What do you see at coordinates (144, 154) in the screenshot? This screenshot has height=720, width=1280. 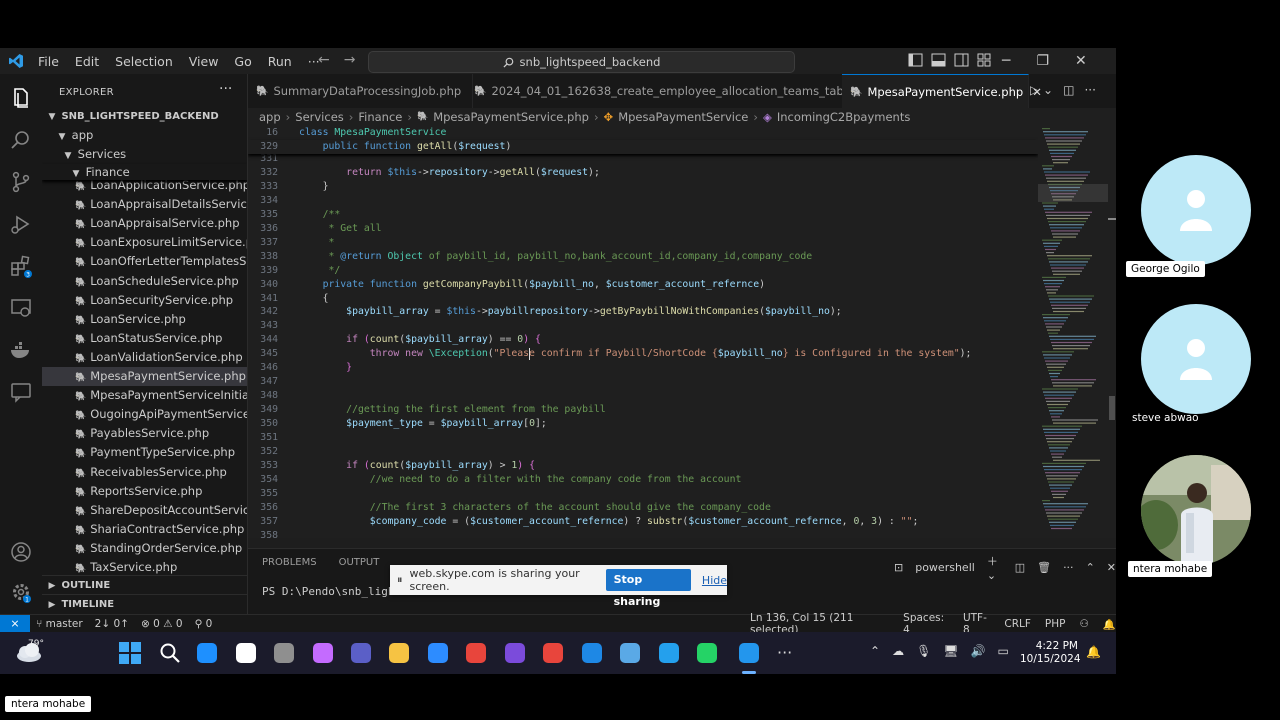 I see `tree-folder-services: ▼ Services` at bounding box center [144, 154].